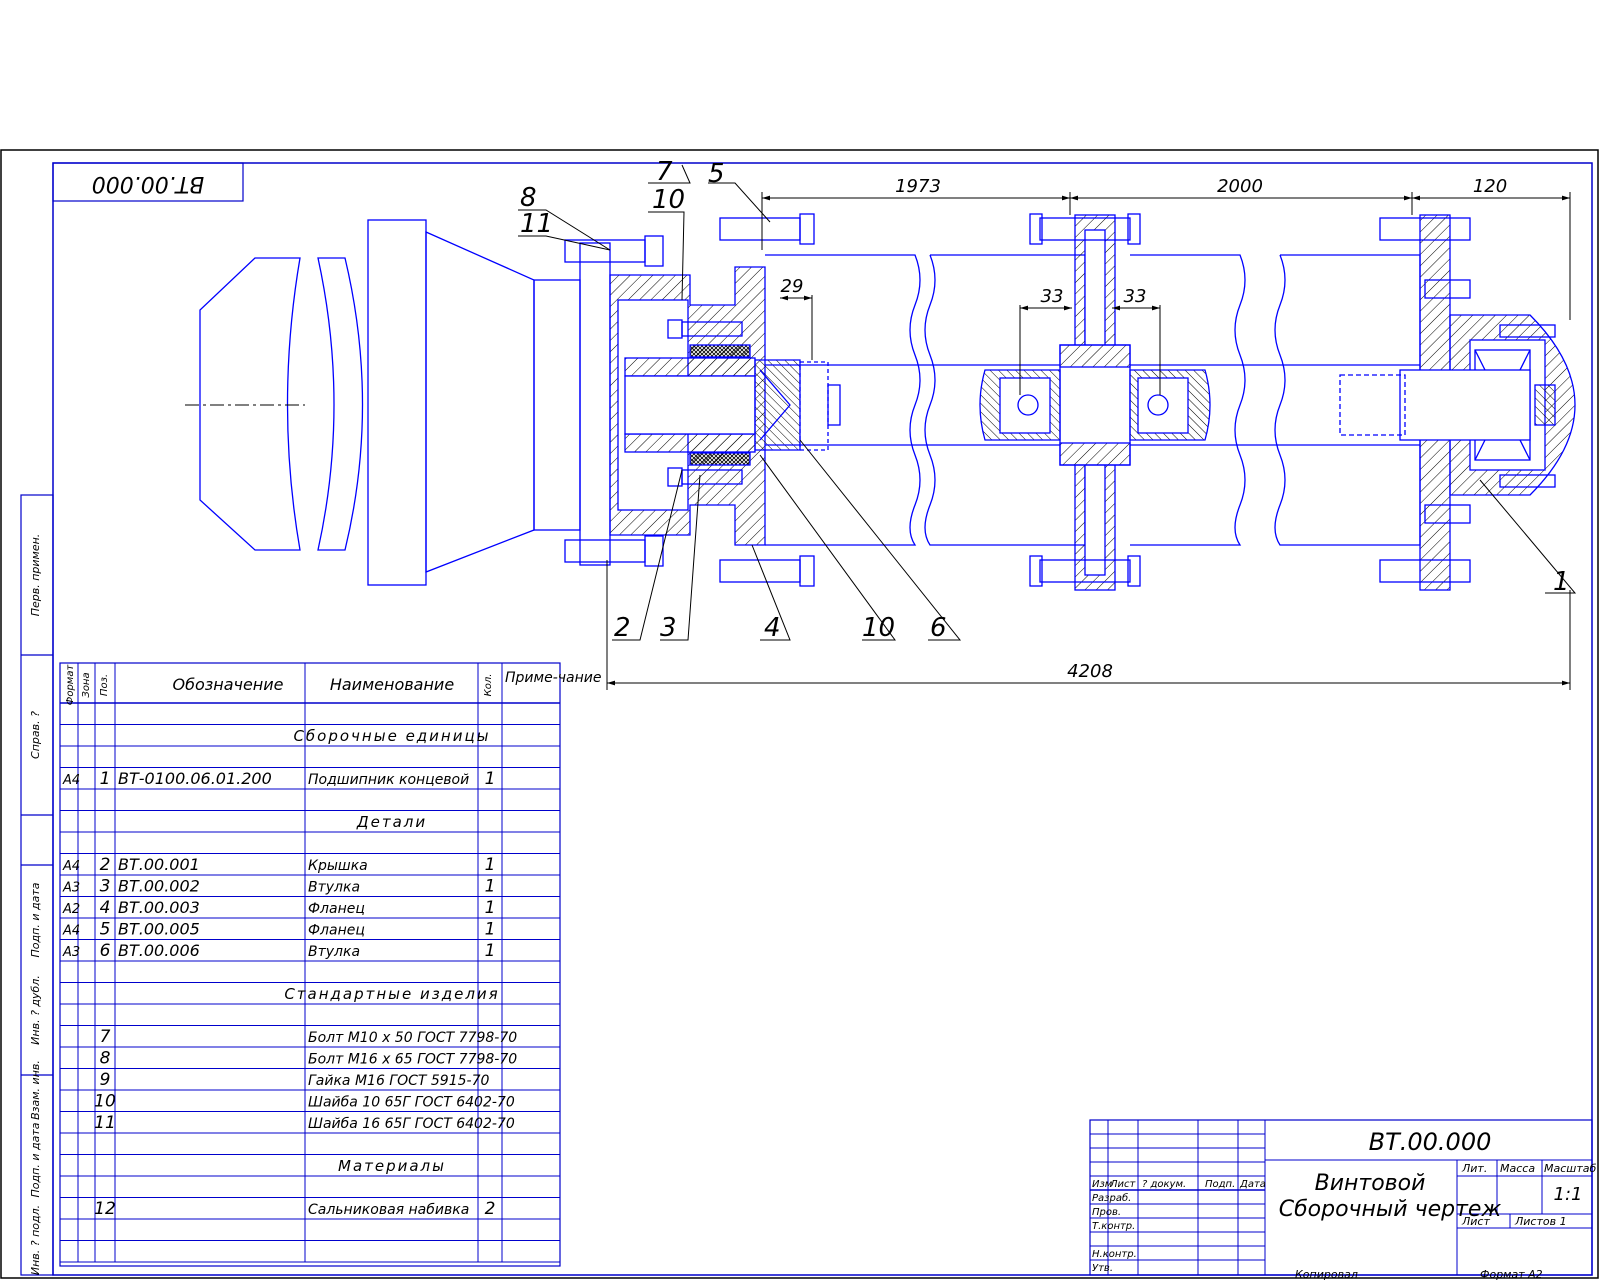  I want to click on hdr-note: Приме-чание, so click(553, 678).